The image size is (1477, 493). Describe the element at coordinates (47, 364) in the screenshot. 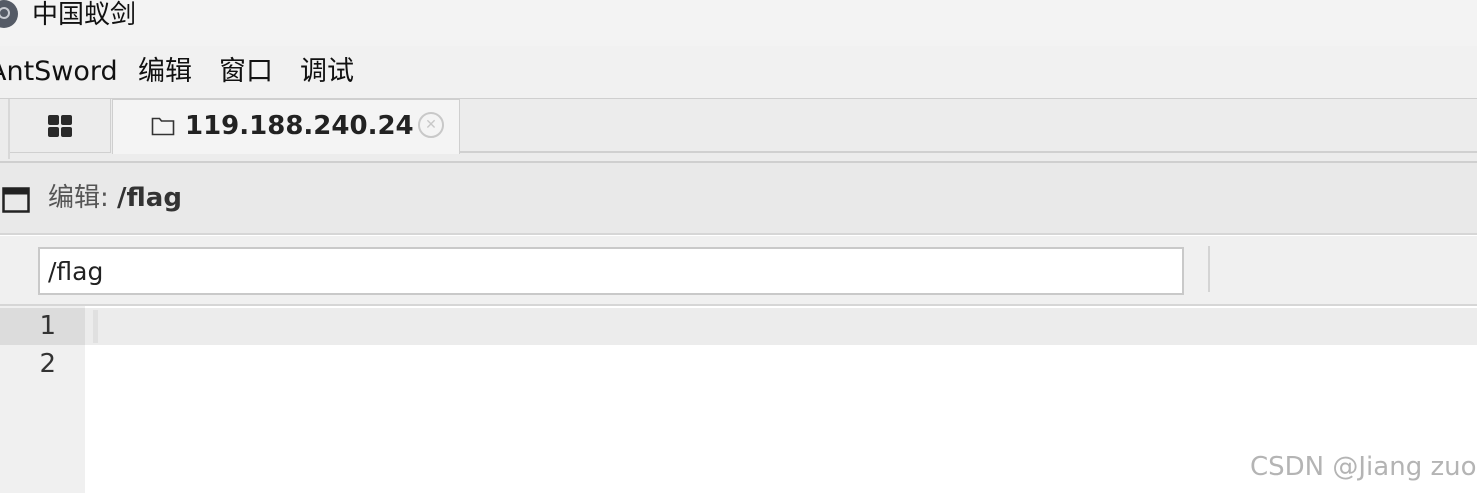

I see `line-number: 2` at that location.